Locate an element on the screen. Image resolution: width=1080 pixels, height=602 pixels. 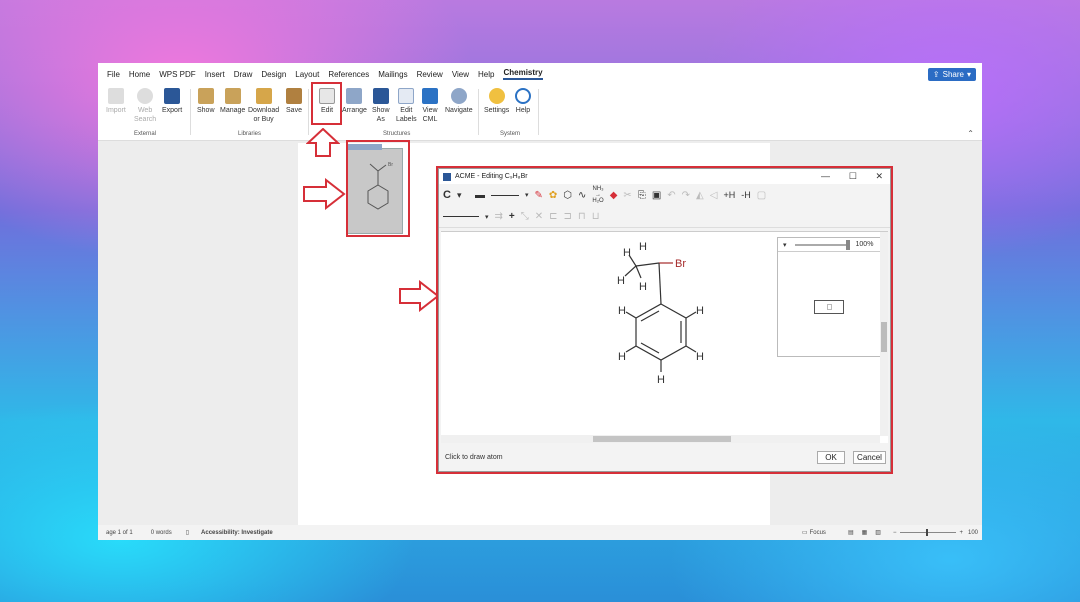
download-library-button: Download or Buy is located at coordinates (263, 106).